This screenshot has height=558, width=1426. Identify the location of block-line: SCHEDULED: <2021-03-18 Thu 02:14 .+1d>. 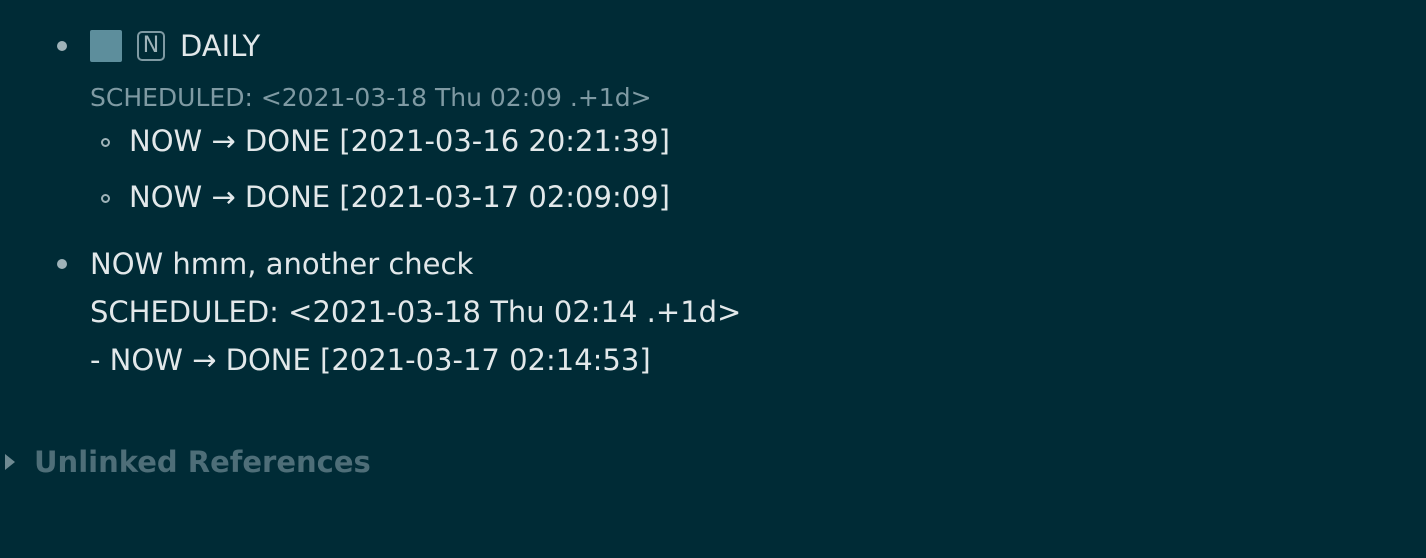
(415, 312).